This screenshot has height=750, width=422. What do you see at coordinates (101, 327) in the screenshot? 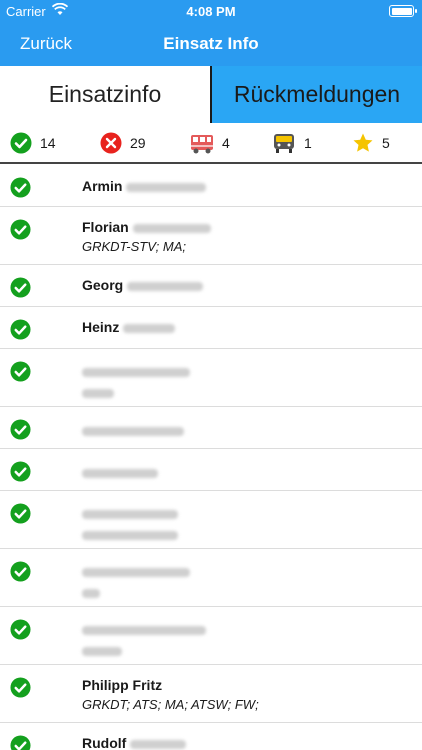
I see `person-name: Heinz` at bounding box center [101, 327].